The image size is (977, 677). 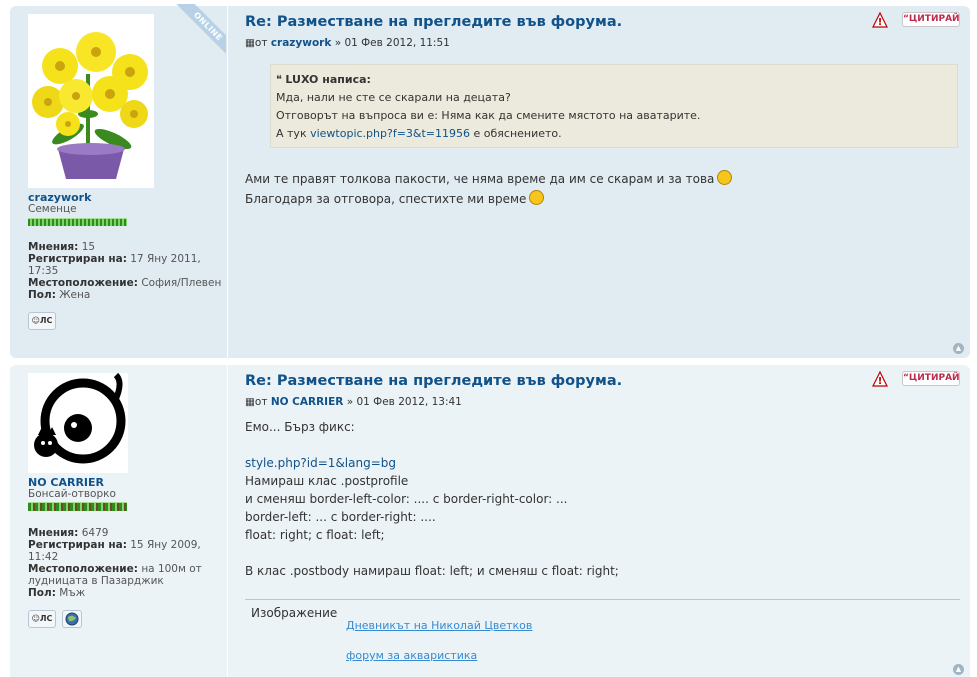 I want to click on posts-count: 15, so click(x=88, y=247).